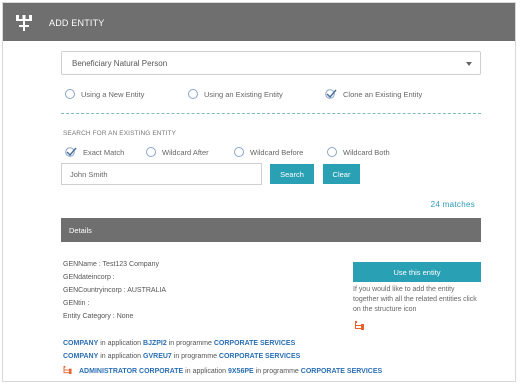  I want to click on detail-field: GENtin :, so click(76, 303).